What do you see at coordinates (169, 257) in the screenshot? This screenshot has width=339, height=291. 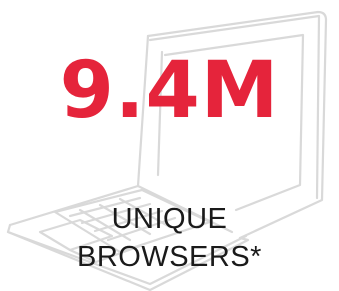 I see `stat-label-line-2: BROWSERS*` at bounding box center [169, 257].